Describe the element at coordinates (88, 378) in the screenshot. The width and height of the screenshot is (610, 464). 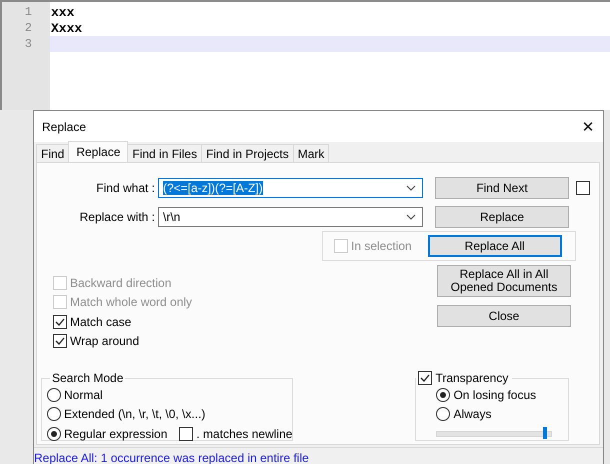
I see `group-title: Search Mode` at that location.